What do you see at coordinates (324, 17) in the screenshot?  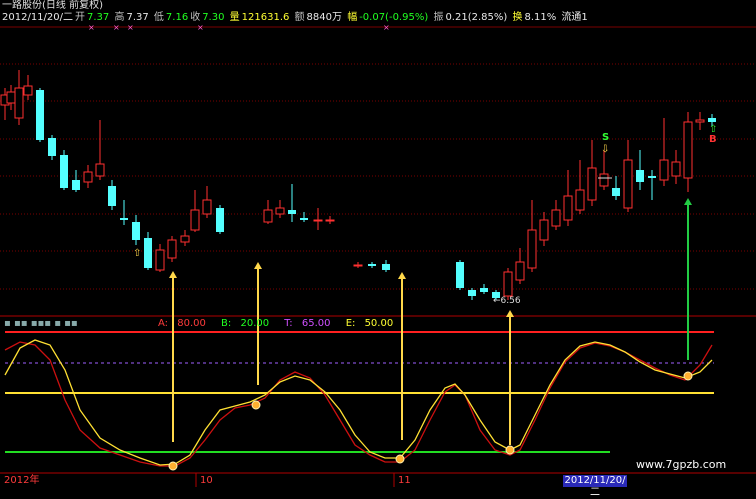 I see `amount-value: 8840万` at bounding box center [324, 17].